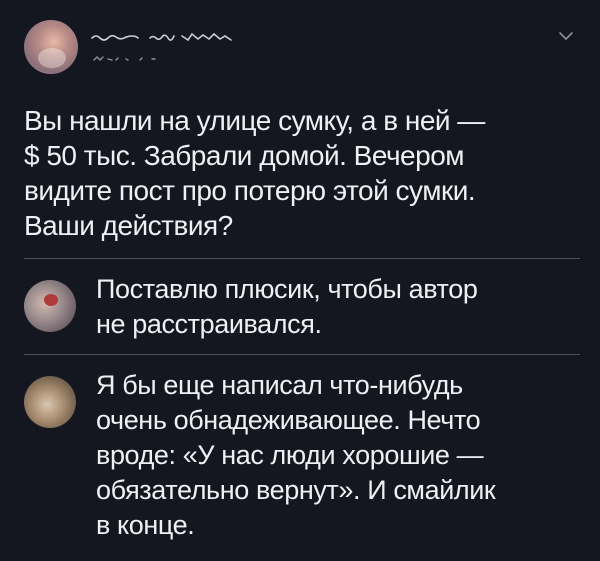 The height and width of the screenshot is (561, 600). I want to click on reply-line: вроде: «У нас люди хорошие —, so click(290, 455).